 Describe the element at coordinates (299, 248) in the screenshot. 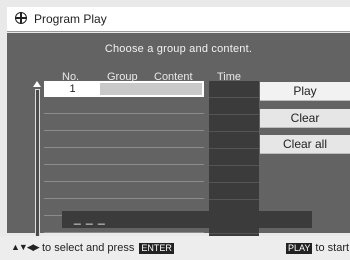

I see `play-key-badge: PLAY` at that location.